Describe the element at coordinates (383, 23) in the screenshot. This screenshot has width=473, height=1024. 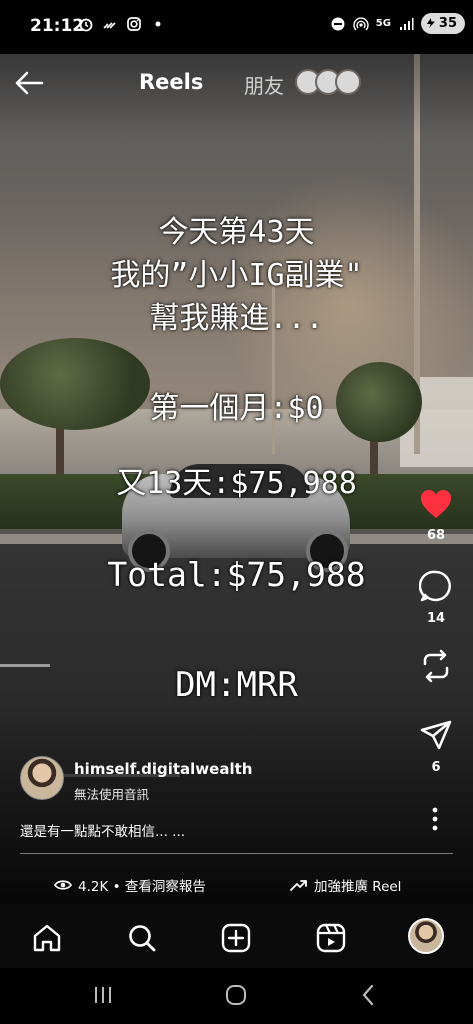
I see `network-label: 5G` at that location.